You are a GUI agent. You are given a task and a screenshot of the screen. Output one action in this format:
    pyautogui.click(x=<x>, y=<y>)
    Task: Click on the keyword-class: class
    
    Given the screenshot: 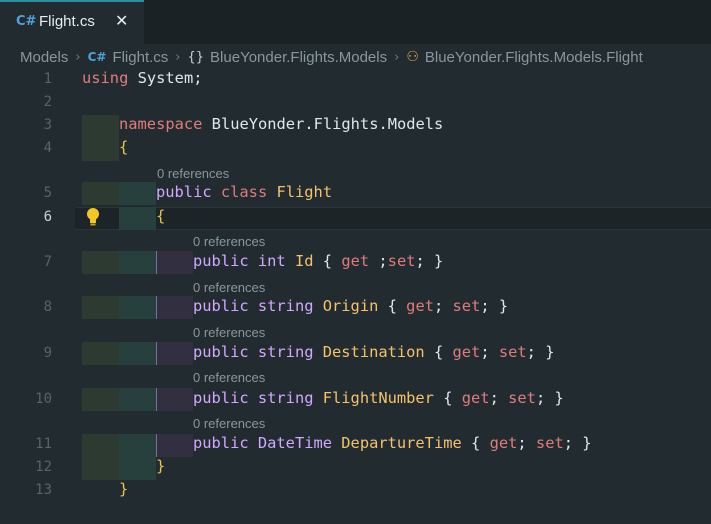 What is the action you would take?
    pyautogui.click(x=239, y=192)
    